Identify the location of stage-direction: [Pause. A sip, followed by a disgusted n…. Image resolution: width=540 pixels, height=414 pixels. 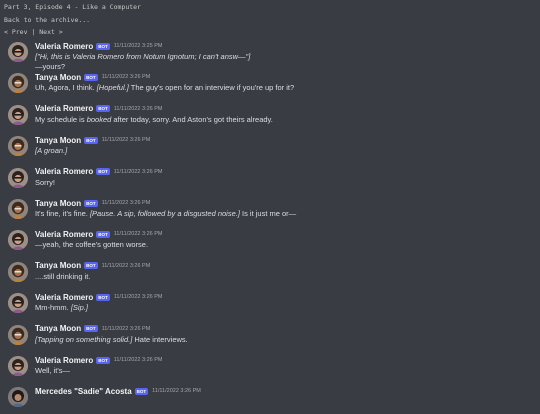
(164, 213).